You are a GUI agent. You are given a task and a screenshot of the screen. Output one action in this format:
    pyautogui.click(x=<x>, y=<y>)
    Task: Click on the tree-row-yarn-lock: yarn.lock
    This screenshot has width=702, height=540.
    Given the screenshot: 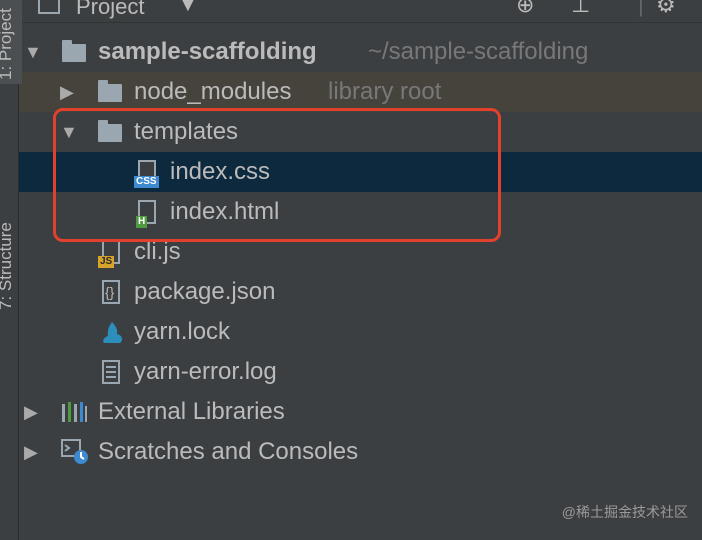 What is the action you would take?
    pyautogui.click(x=360, y=332)
    